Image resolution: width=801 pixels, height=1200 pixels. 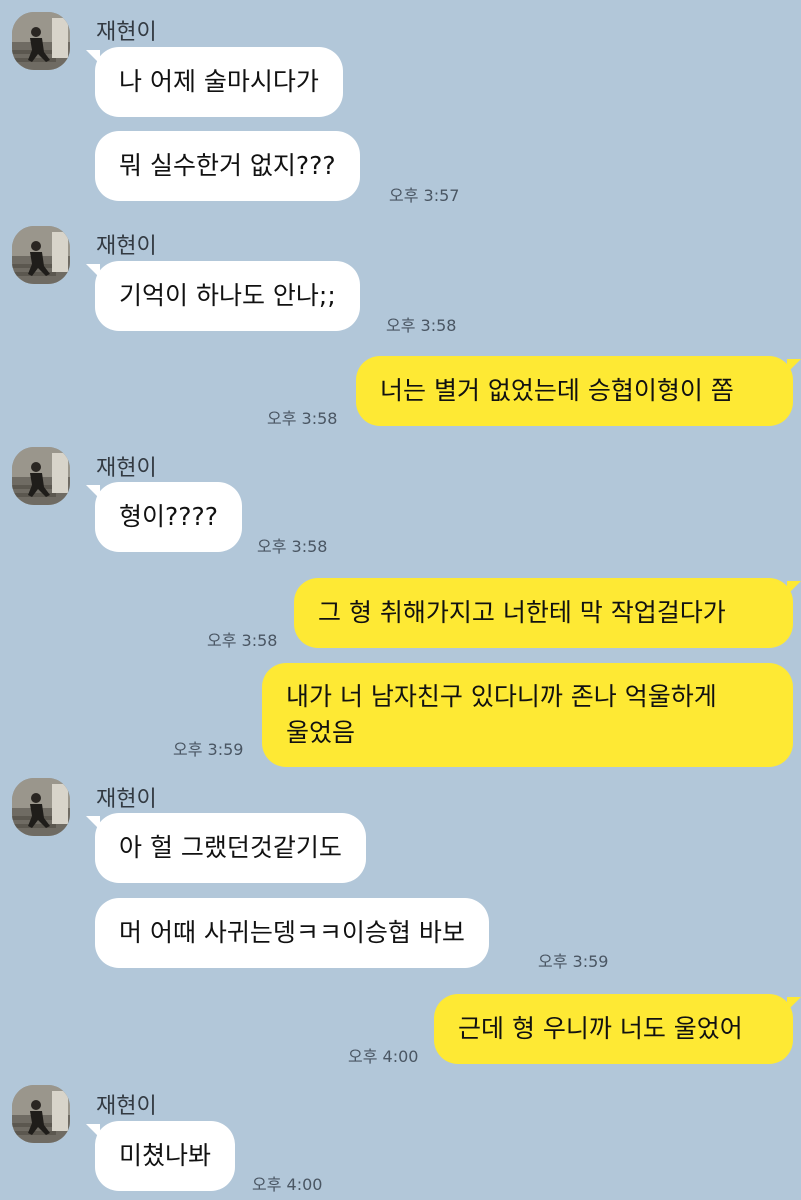 I want to click on message-text: 뭐 실수한거 없지???, so click(x=227, y=165).